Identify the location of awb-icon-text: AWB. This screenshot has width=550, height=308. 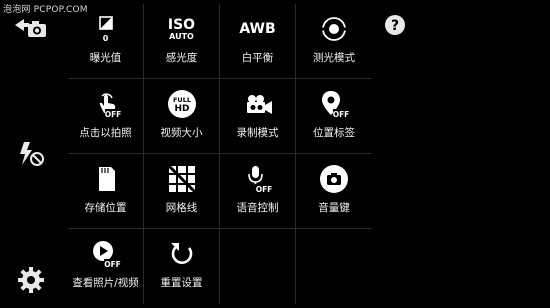
(257, 29).